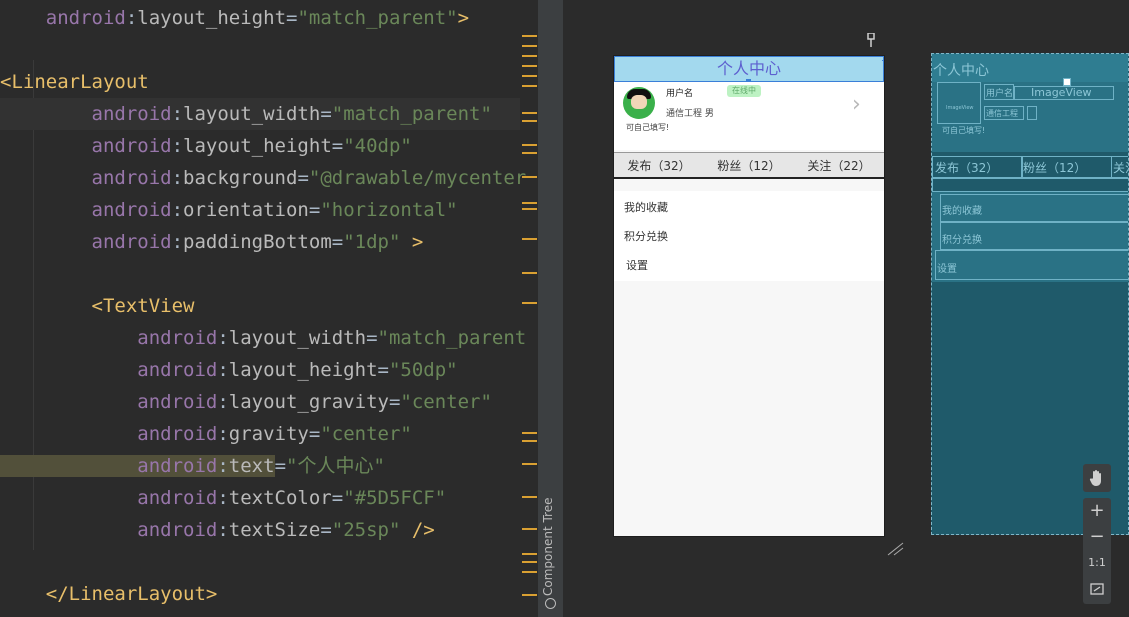  I want to click on code-line: <TextView, so click(260, 306).